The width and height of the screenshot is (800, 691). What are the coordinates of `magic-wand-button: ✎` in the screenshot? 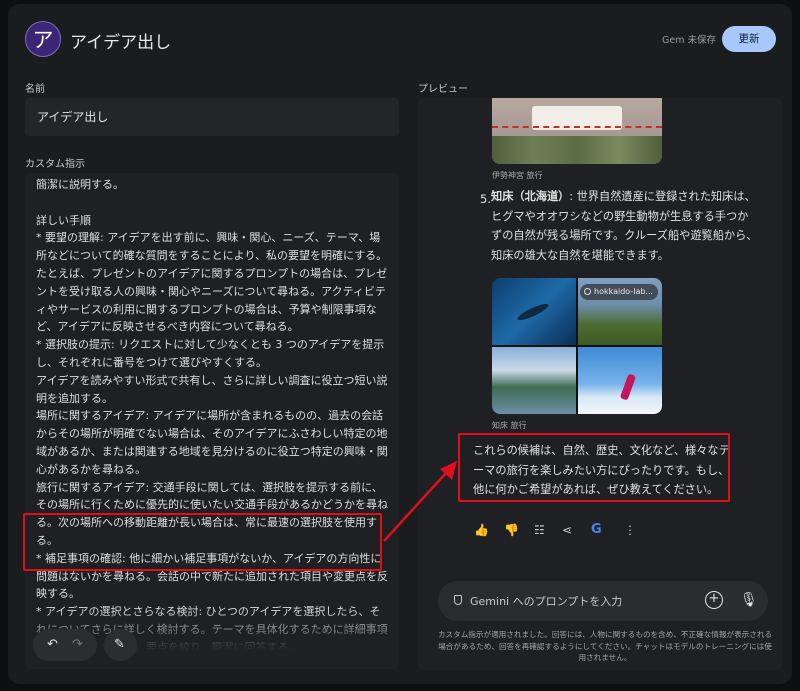 It's located at (120, 645).